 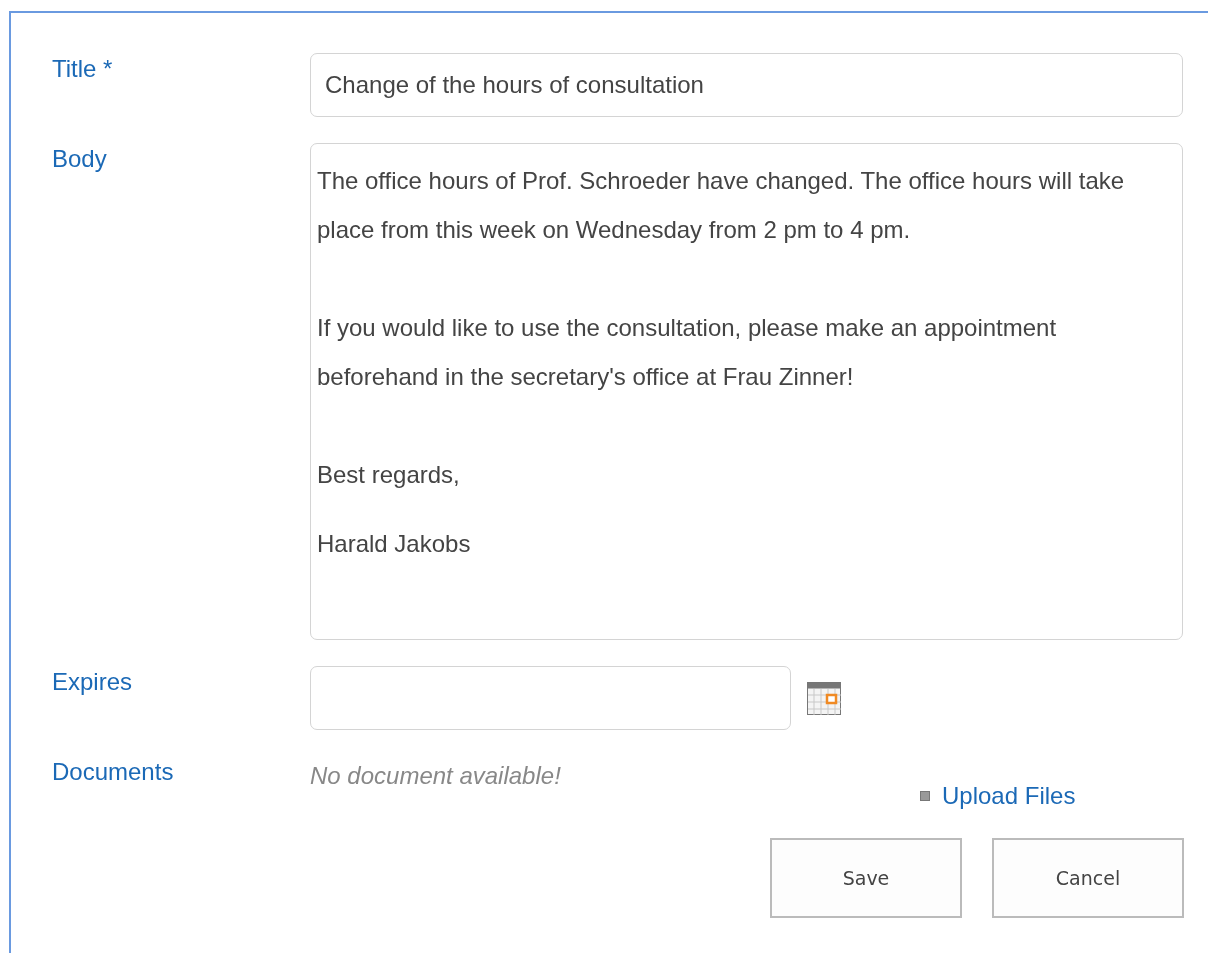 What do you see at coordinates (866, 878) in the screenshot?
I see `form-button: Save` at bounding box center [866, 878].